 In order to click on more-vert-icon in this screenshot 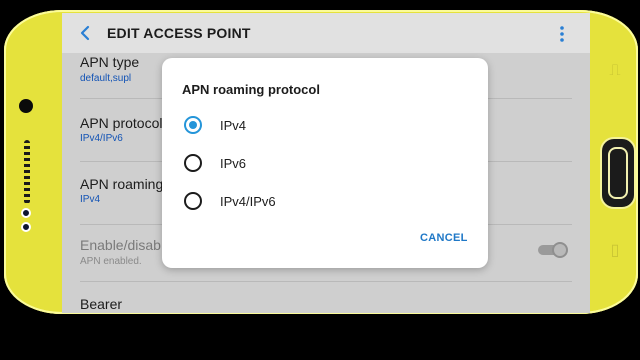, I will do `click(562, 34)`.